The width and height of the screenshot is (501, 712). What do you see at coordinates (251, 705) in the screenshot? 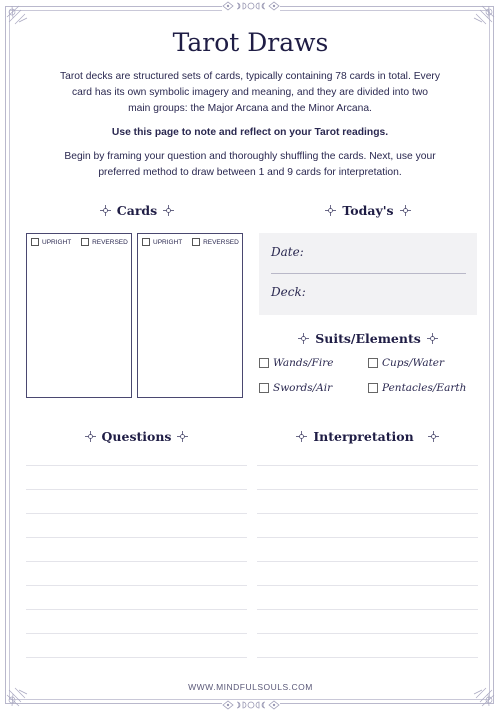
I see `moon-phases-ornament-bottom` at bounding box center [251, 705].